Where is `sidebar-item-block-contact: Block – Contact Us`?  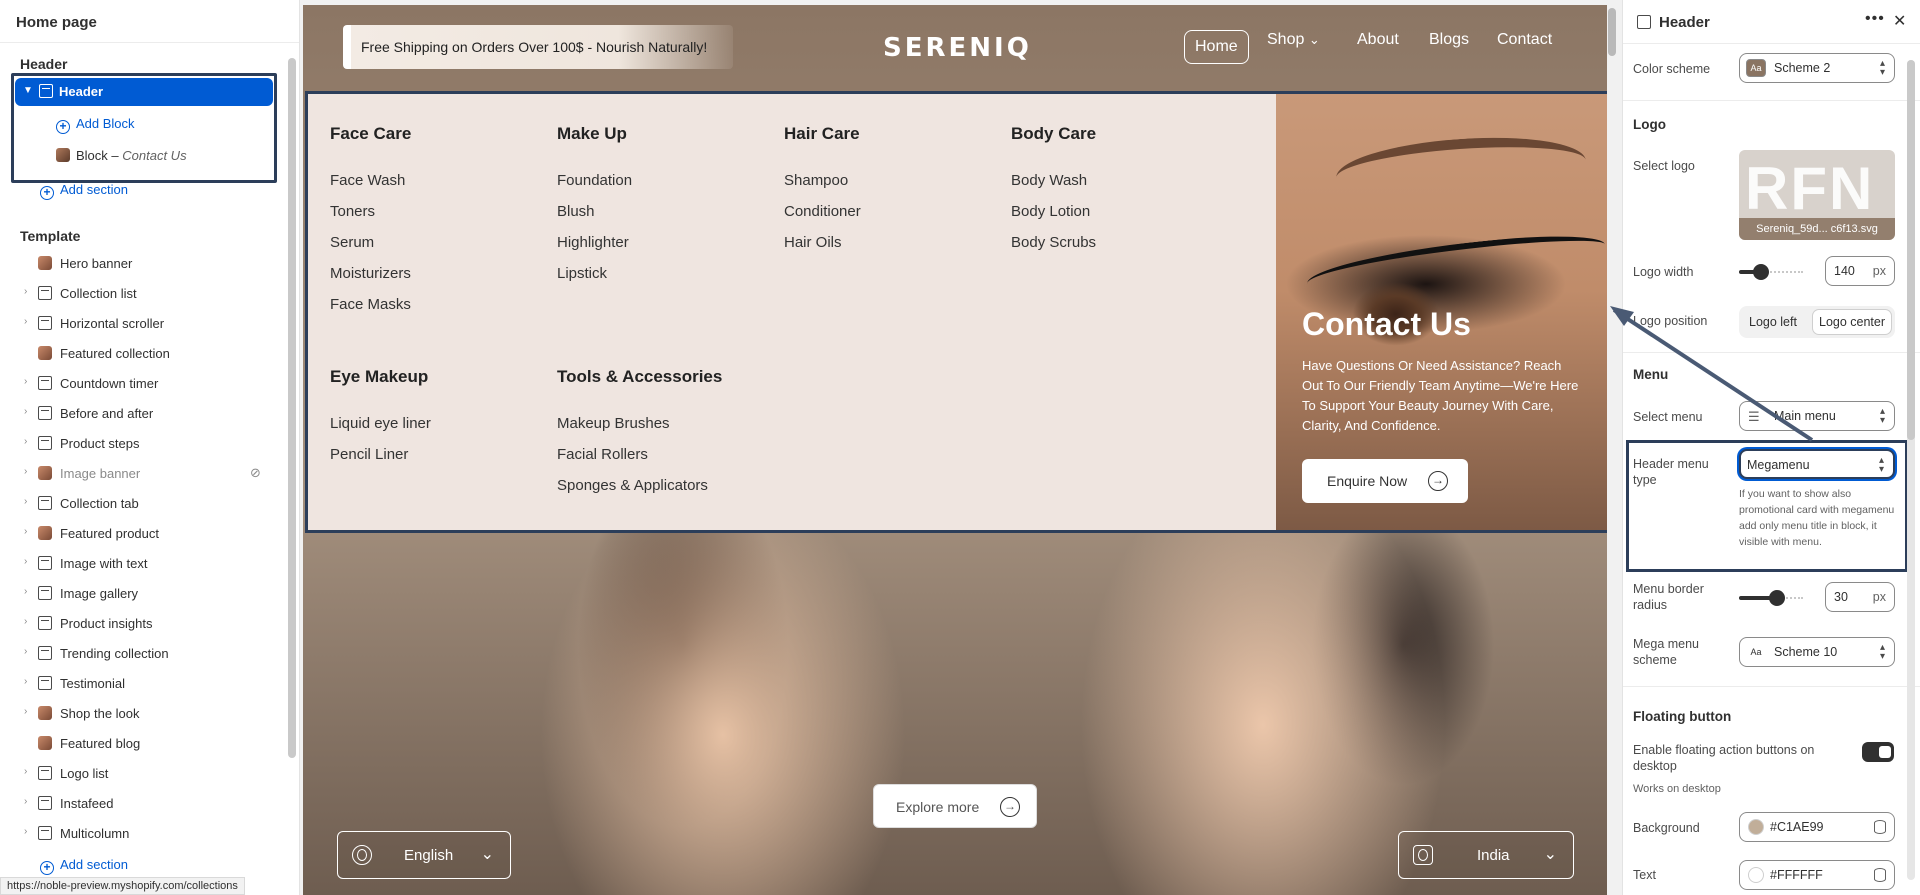
sidebar-item-block-contact: Block – Contact Us is located at coordinates (121, 155).